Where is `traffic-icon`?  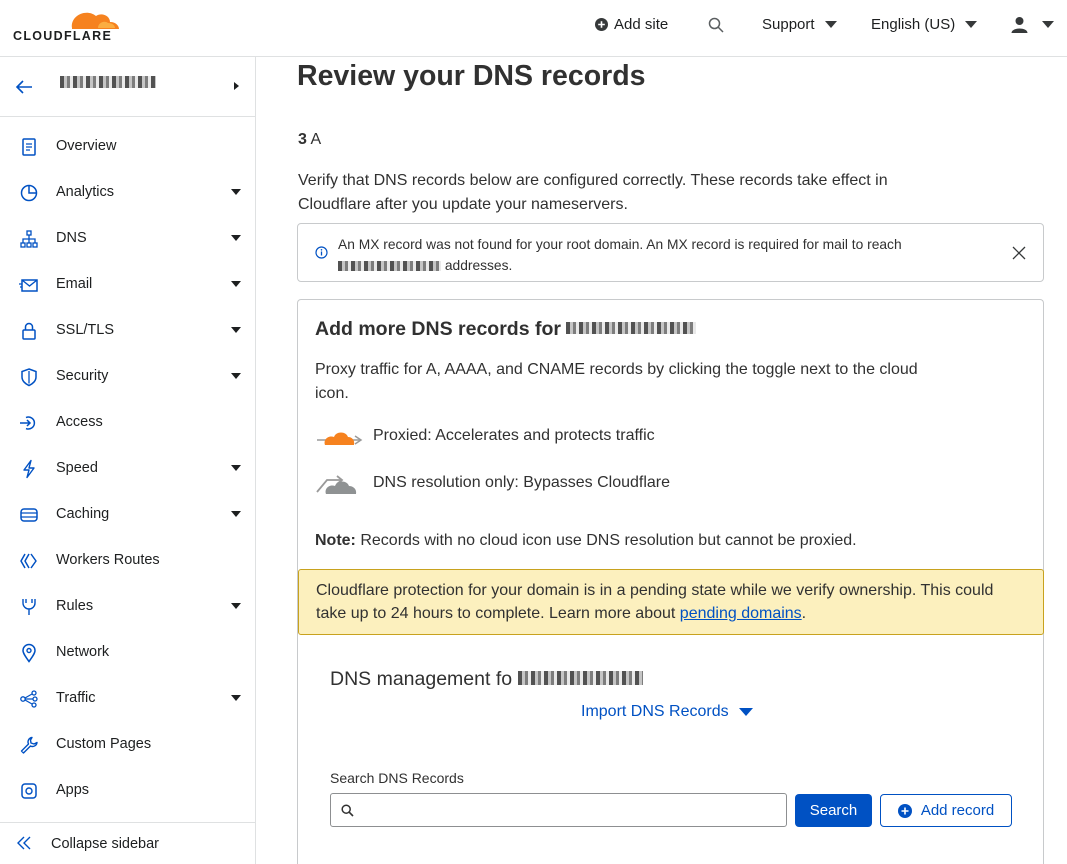 traffic-icon is located at coordinates (29, 699).